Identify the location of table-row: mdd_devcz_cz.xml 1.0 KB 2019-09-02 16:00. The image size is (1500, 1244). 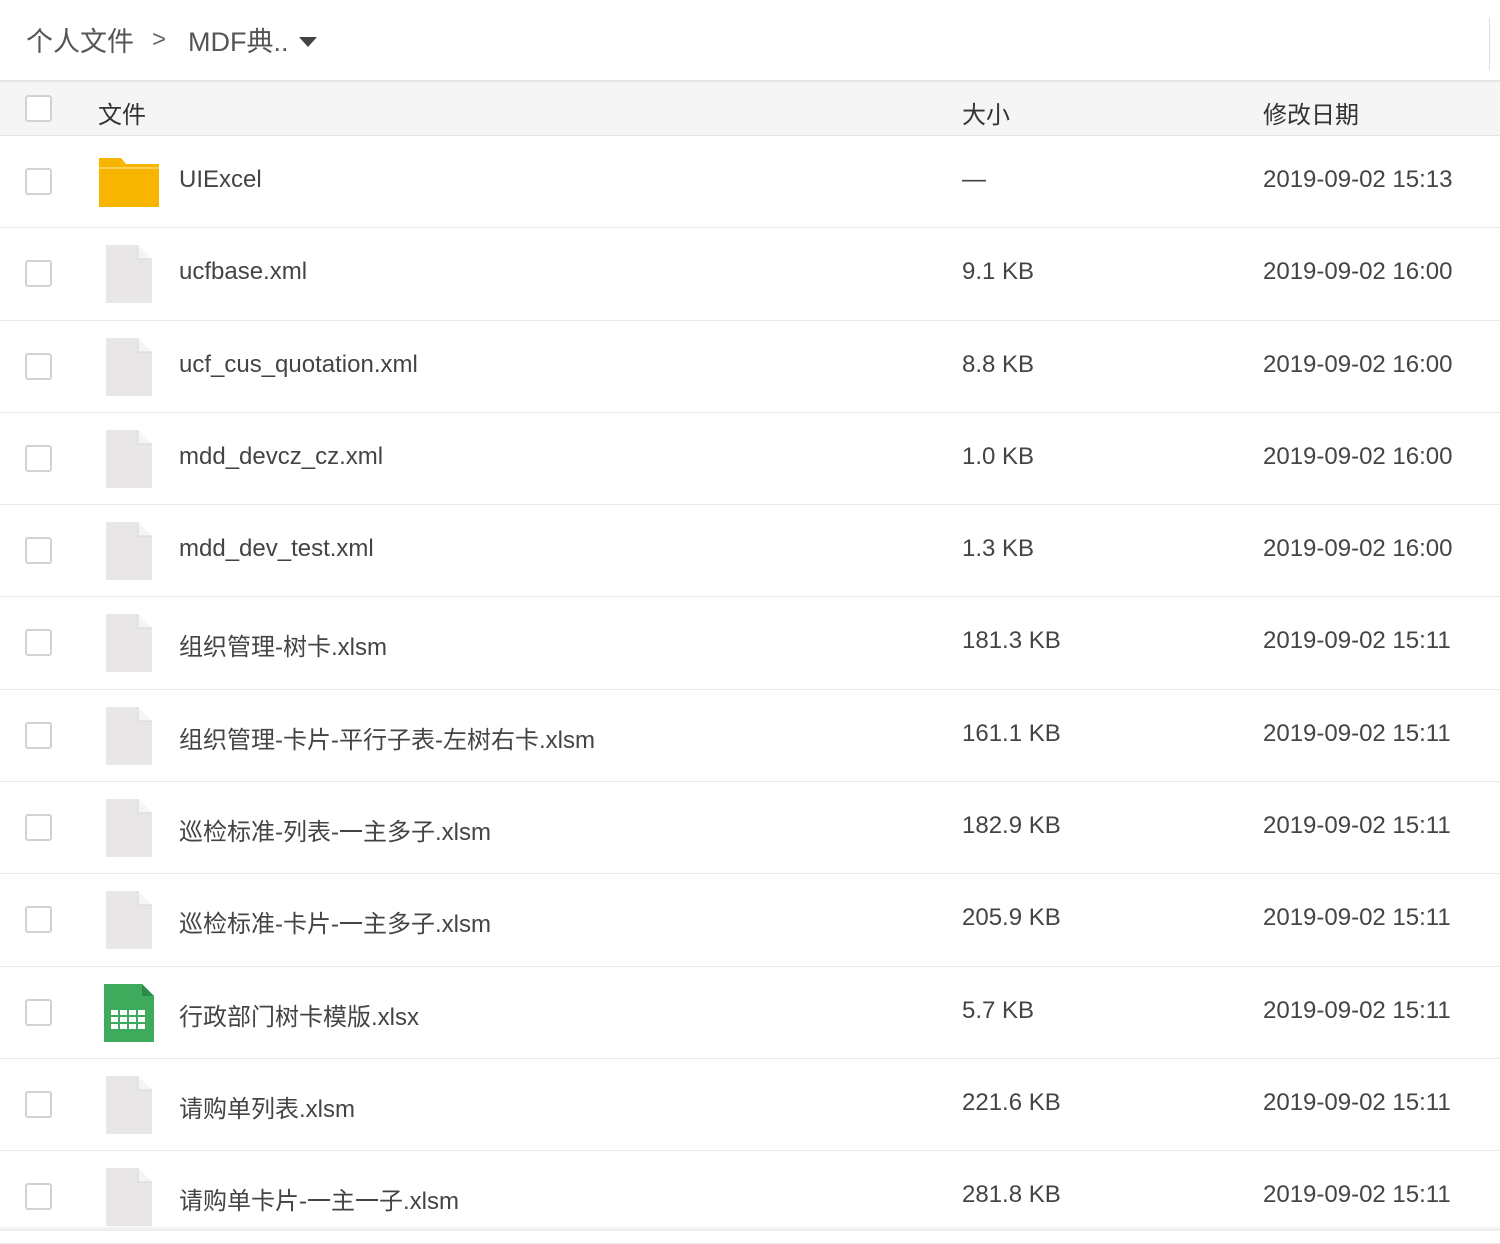
(750, 459).